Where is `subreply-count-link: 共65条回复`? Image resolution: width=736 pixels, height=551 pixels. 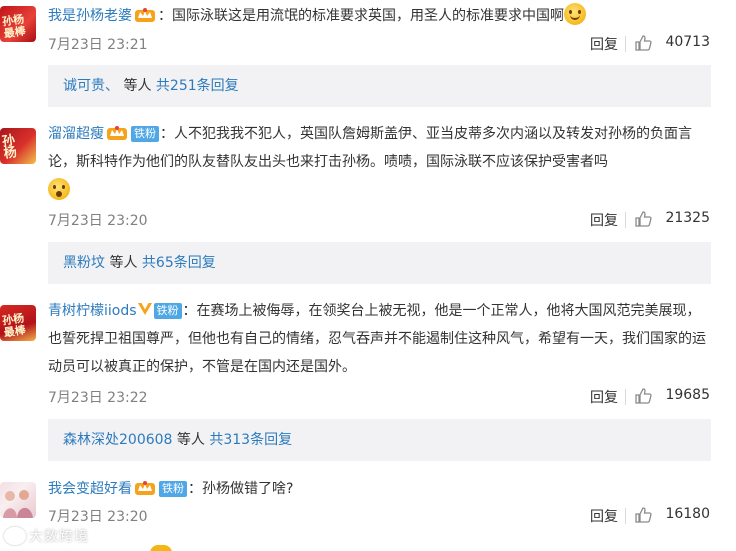 subreply-count-link: 共65条回复 is located at coordinates (179, 263).